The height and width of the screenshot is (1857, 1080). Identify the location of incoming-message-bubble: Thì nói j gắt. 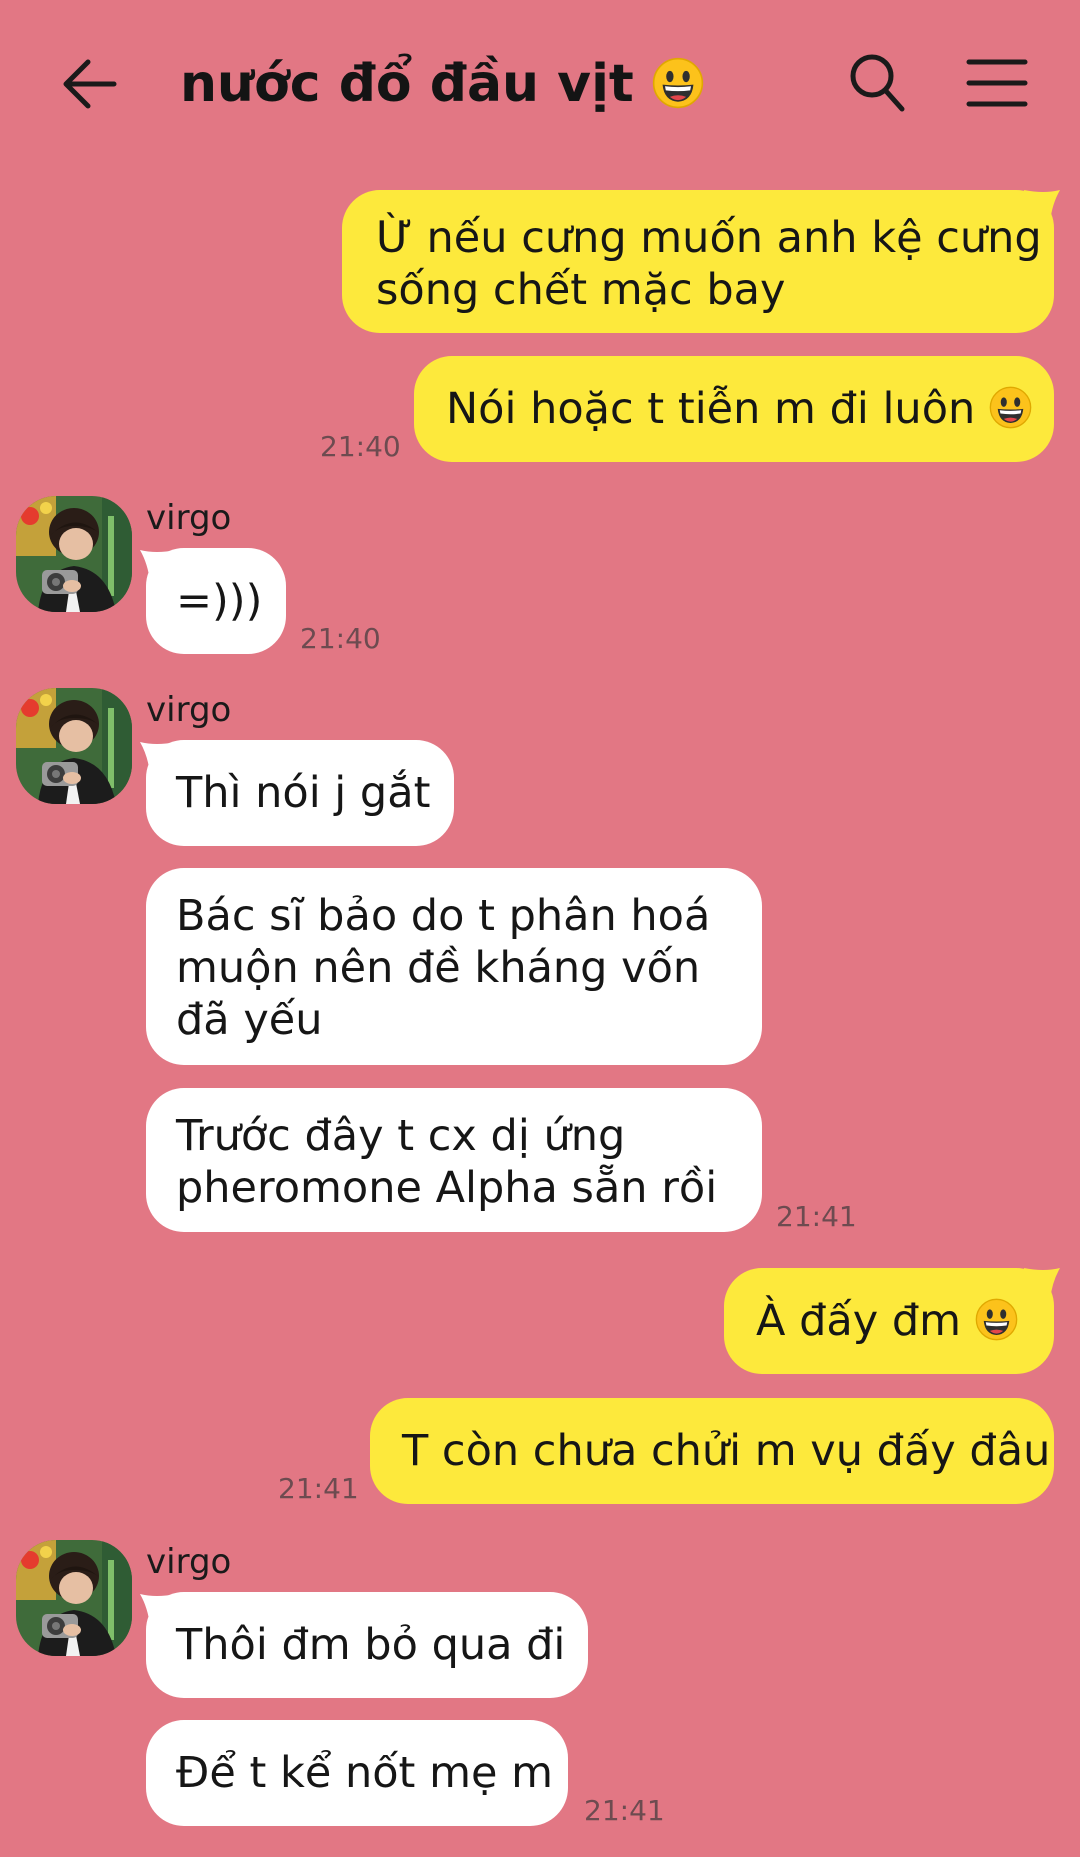
(300, 793).